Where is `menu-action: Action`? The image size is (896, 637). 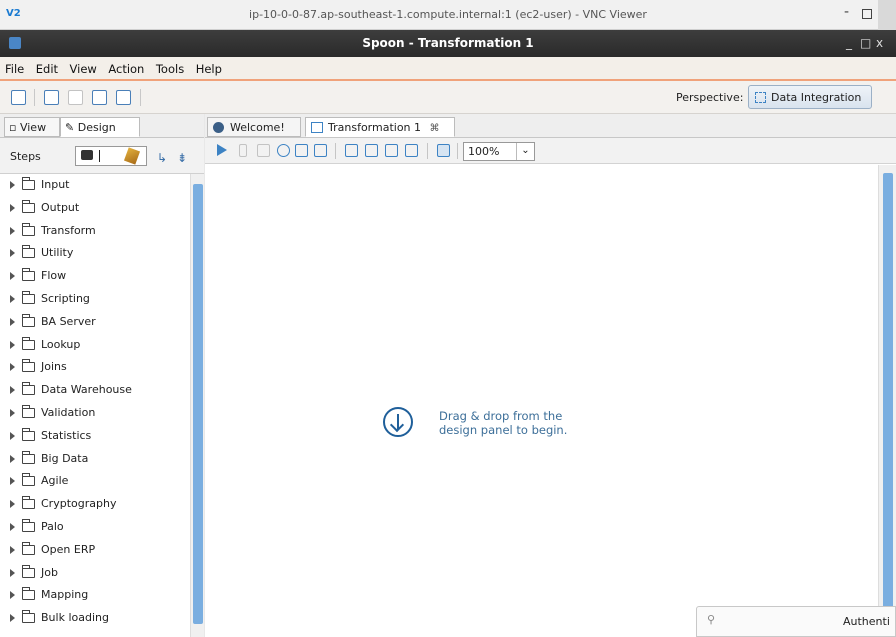 menu-action: Action is located at coordinates (125, 66).